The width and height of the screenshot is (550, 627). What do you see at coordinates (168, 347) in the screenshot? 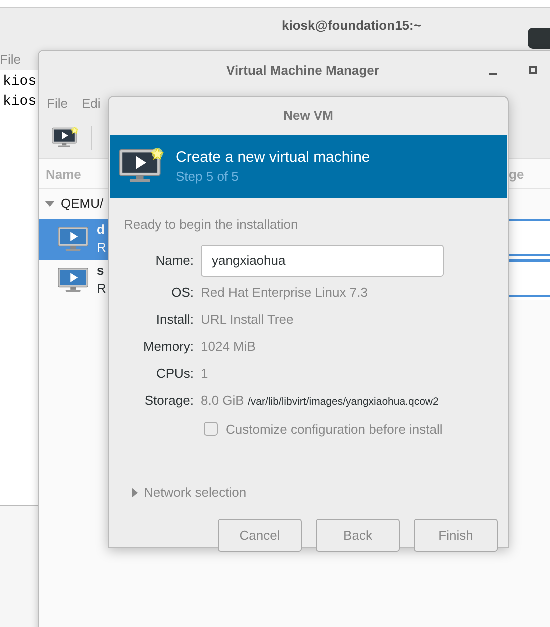
I see `field-label: Memory:` at bounding box center [168, 347].